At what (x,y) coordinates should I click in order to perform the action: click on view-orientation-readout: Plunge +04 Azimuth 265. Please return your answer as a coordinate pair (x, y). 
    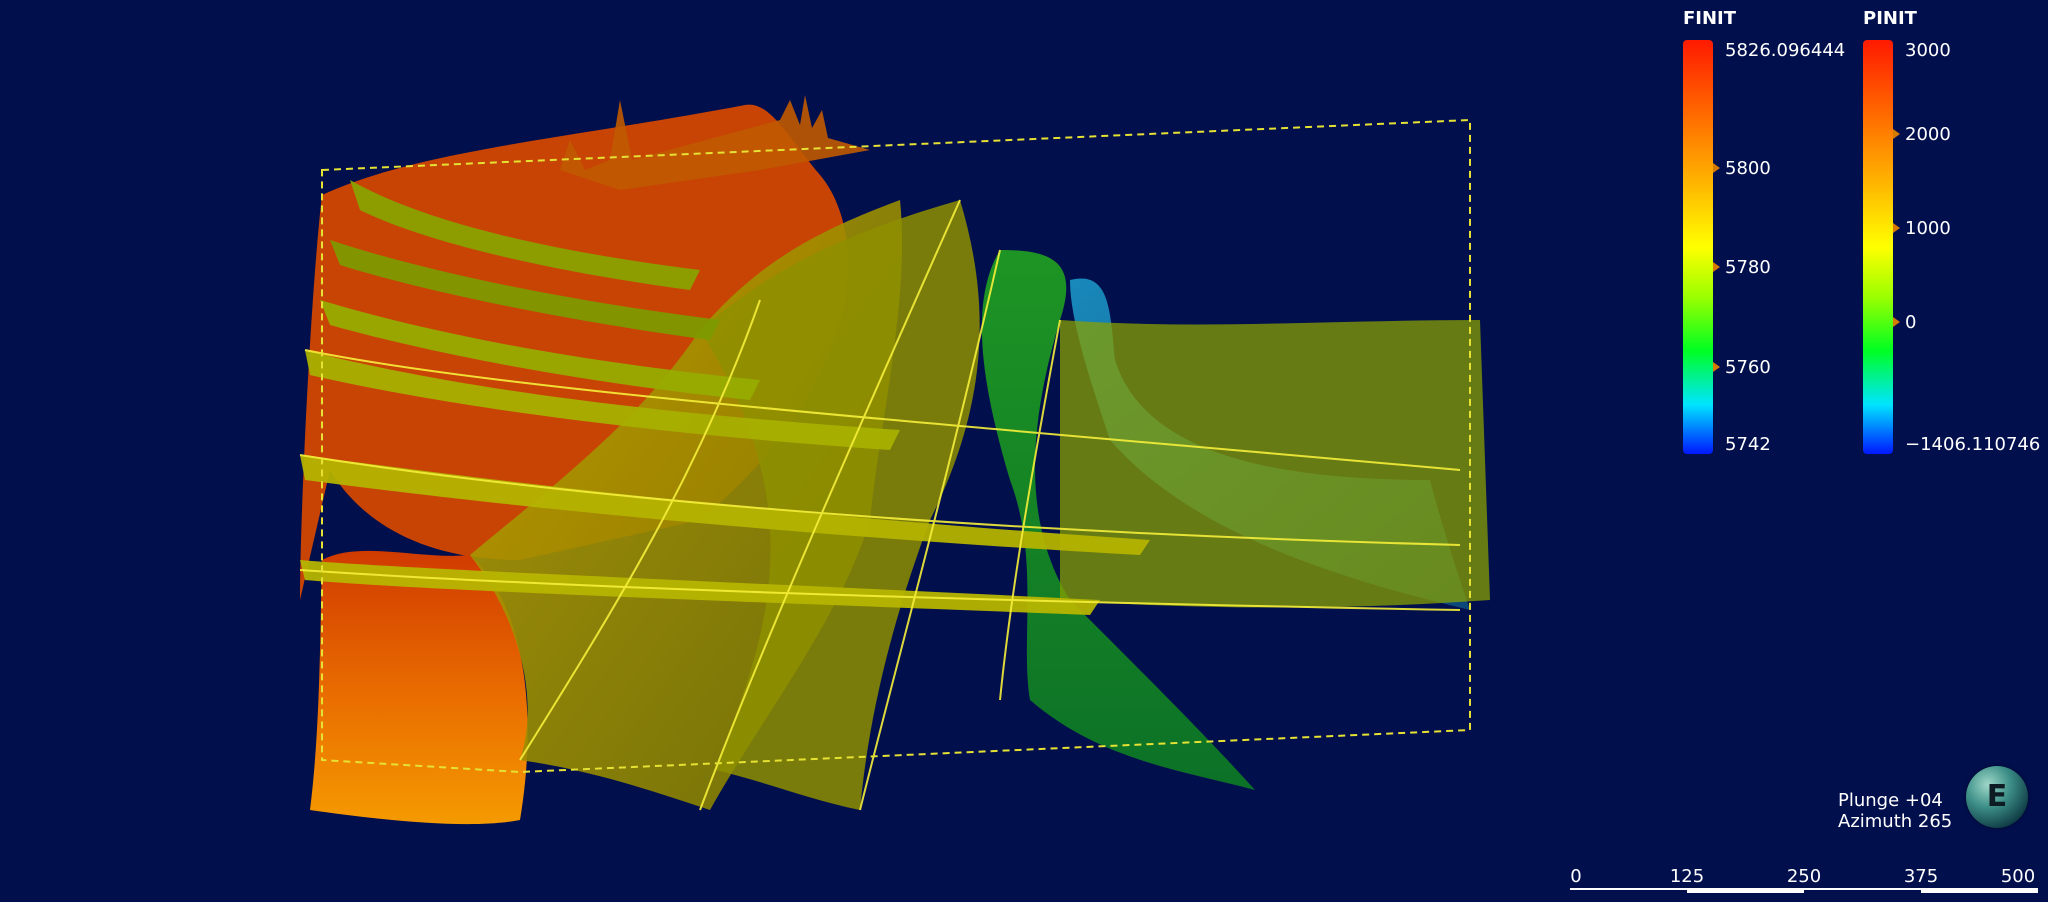
    Looking at the image, I should click on (1895, 811).